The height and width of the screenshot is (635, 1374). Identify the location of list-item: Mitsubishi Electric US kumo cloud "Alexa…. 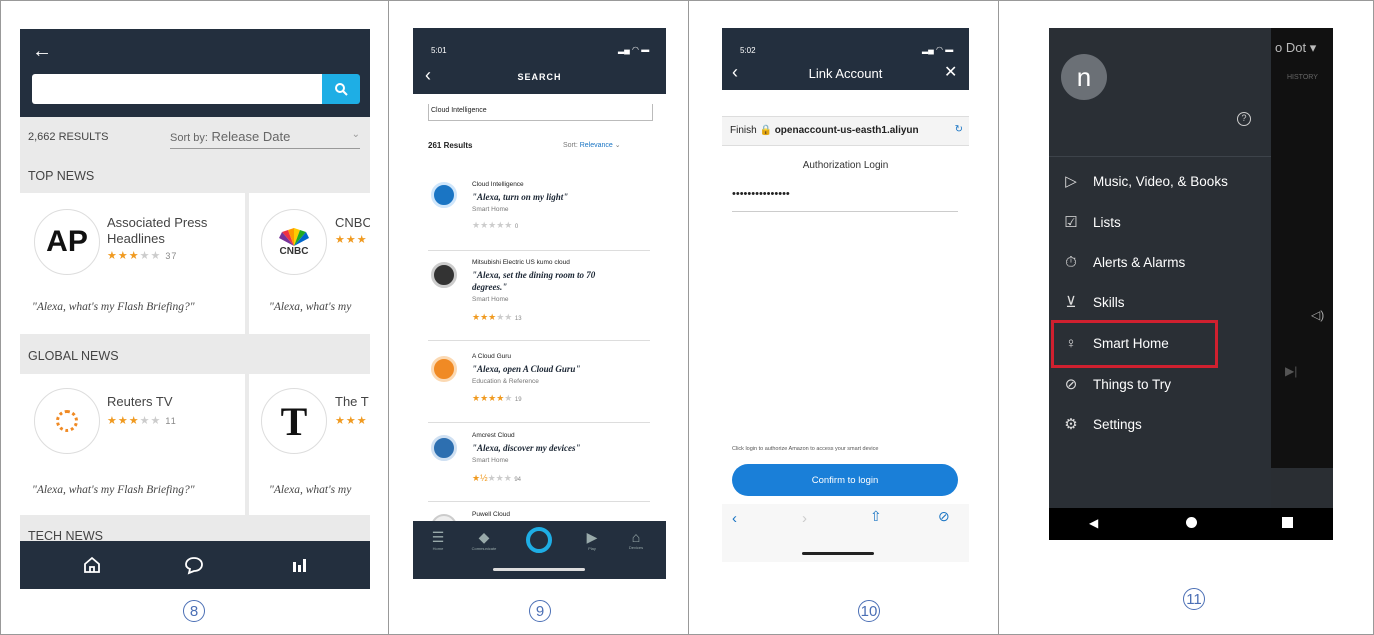
(539, 299).